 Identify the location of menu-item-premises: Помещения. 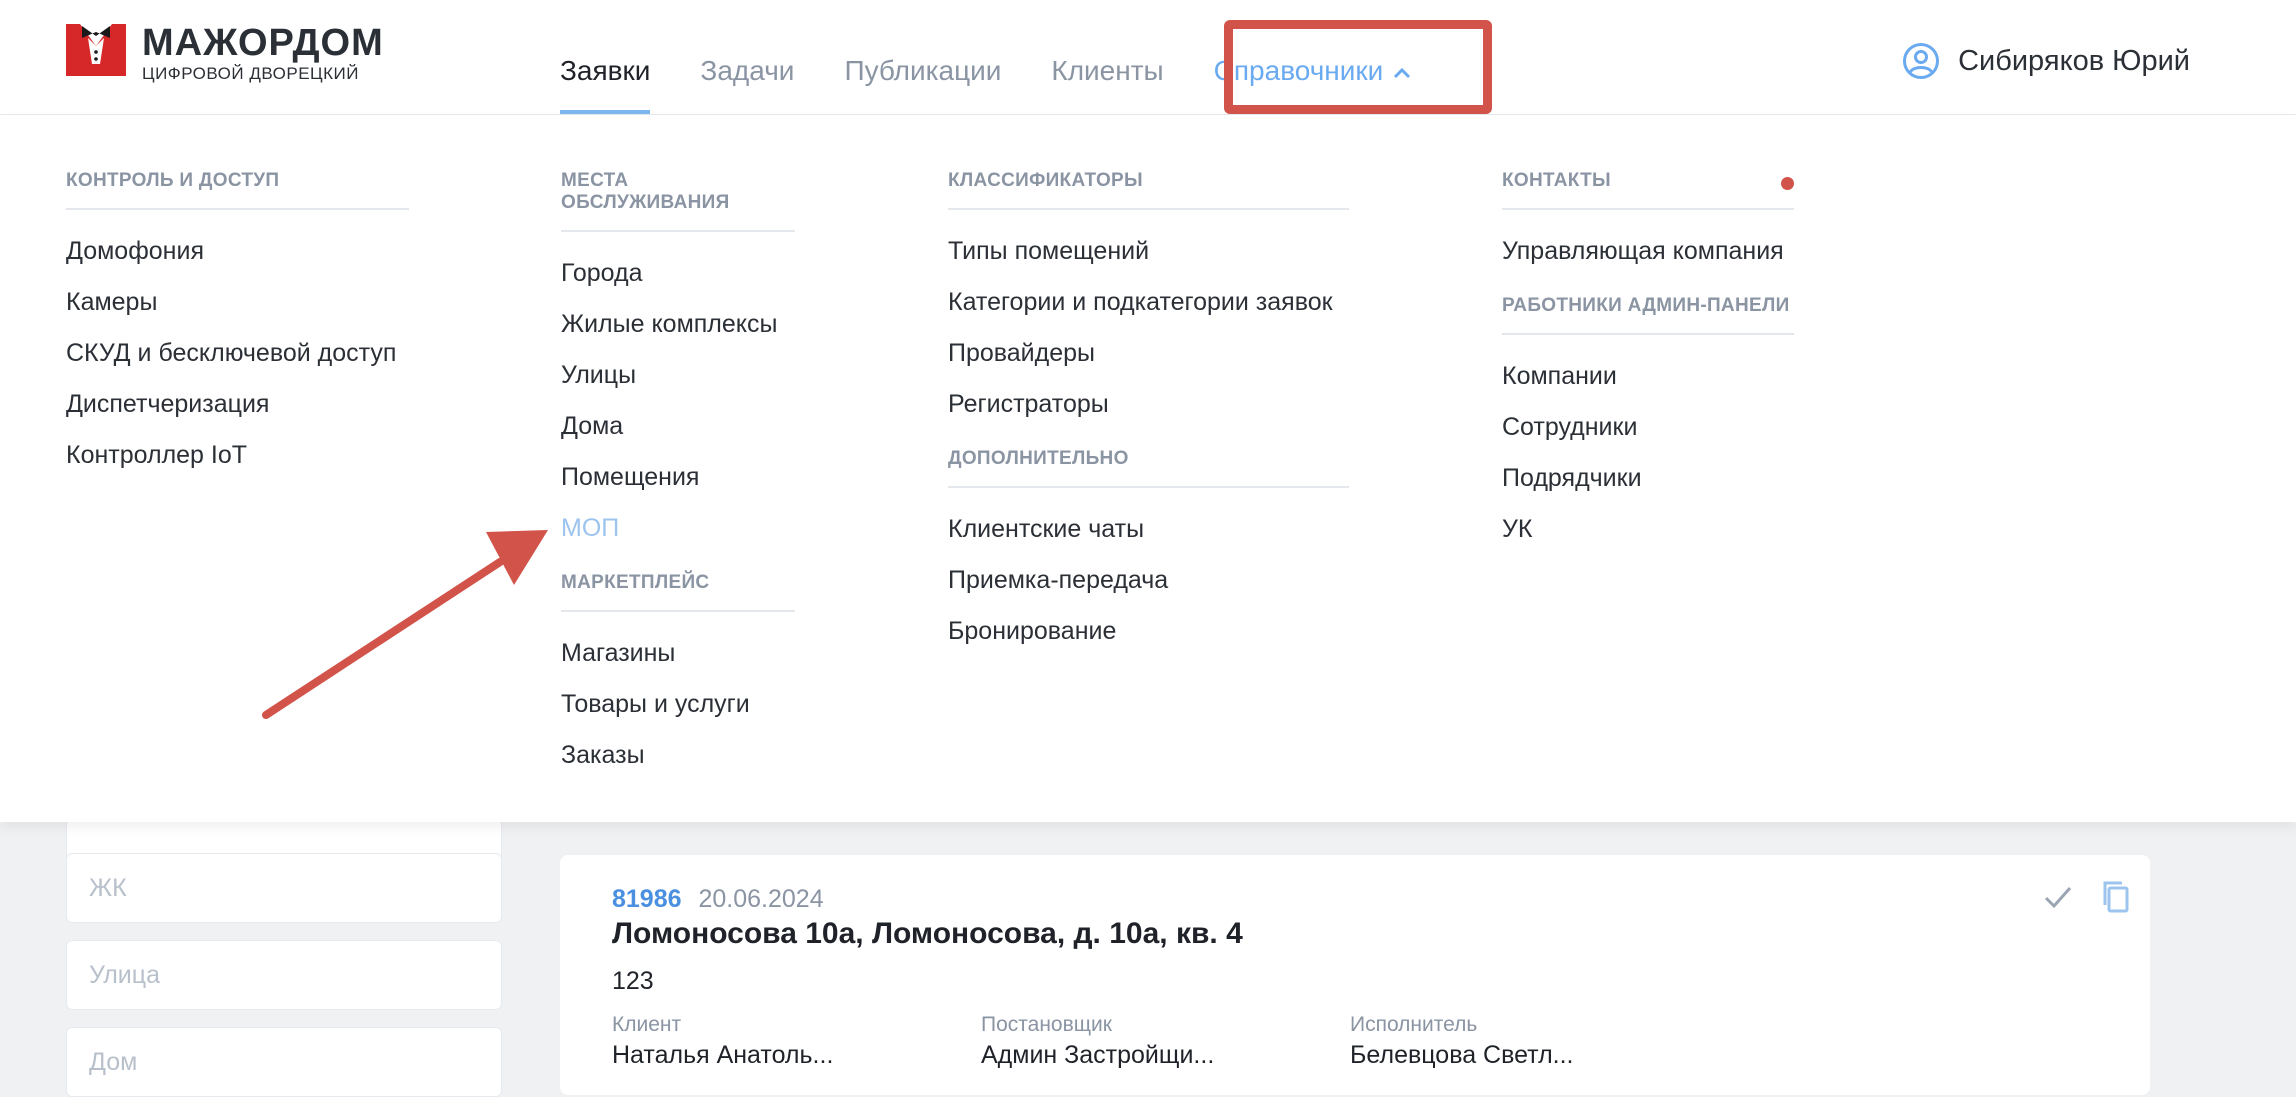
(678, 477).